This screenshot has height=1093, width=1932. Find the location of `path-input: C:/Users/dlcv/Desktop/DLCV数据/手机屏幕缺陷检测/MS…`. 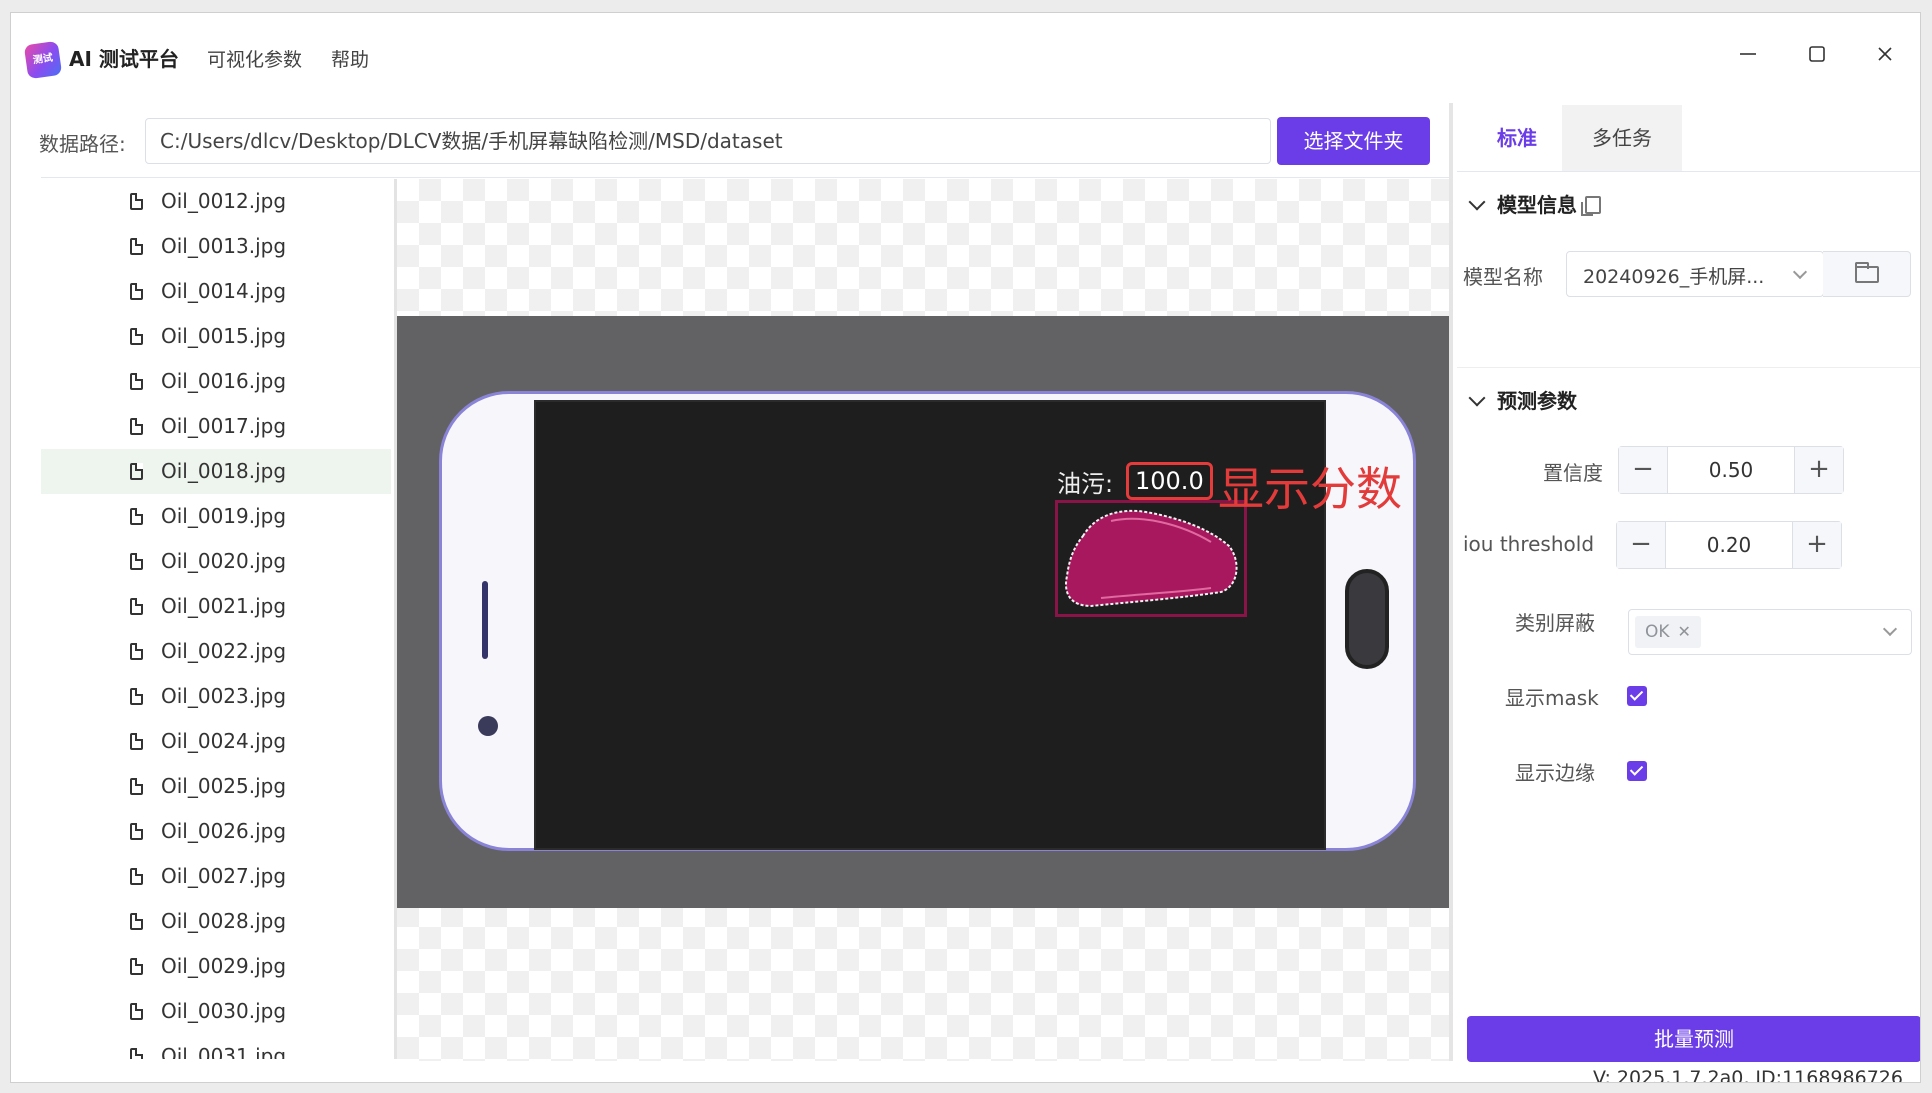

path-input: C:/Users/dlcv/Desktop/DLCV数据/手机屏幕缺陷检测/MS… is located at coordinates (708, 141).